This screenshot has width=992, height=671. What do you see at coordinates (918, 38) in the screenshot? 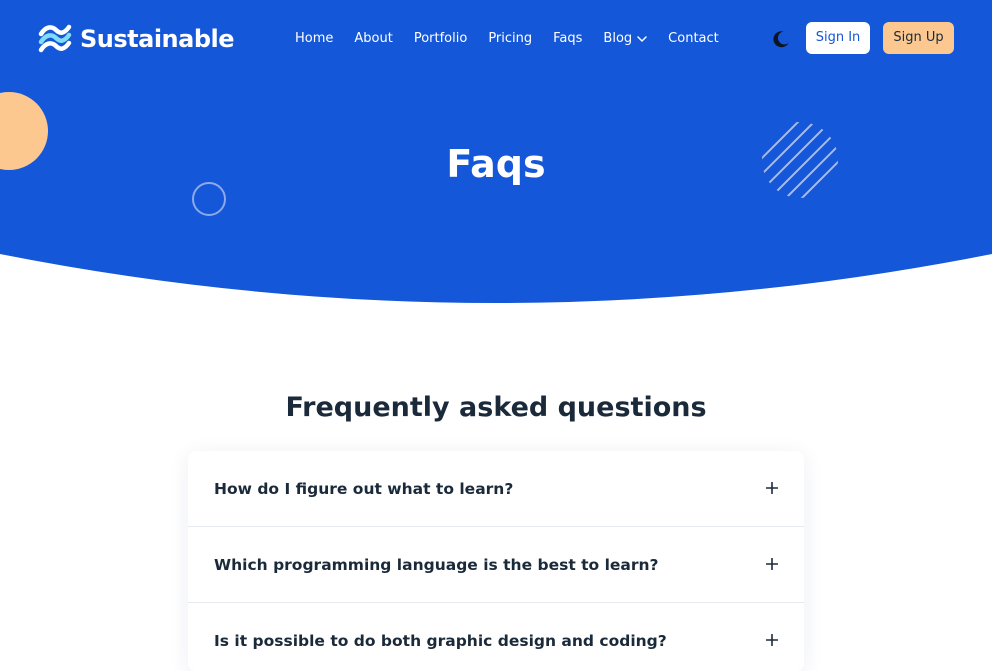
I see `sign-up-button: Sign Up` at bounding box center [918, 38].